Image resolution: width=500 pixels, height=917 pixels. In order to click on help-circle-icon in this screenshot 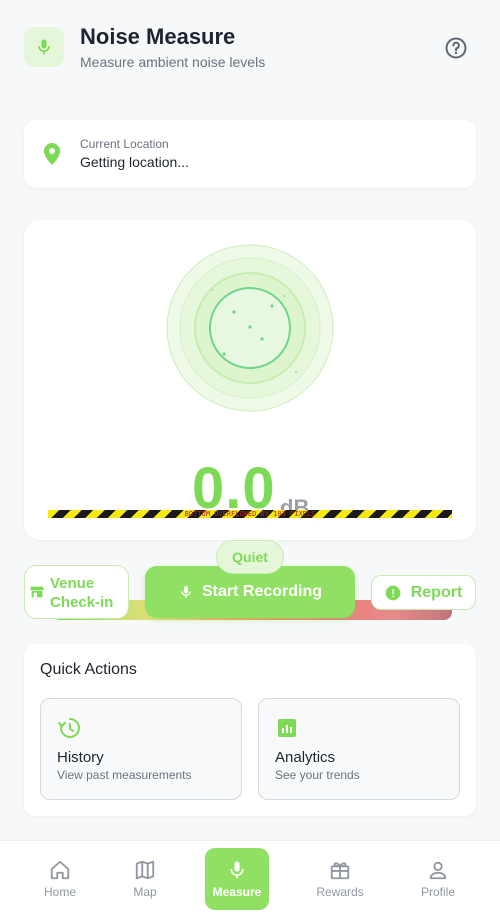, I will do `click(456, 48)`.